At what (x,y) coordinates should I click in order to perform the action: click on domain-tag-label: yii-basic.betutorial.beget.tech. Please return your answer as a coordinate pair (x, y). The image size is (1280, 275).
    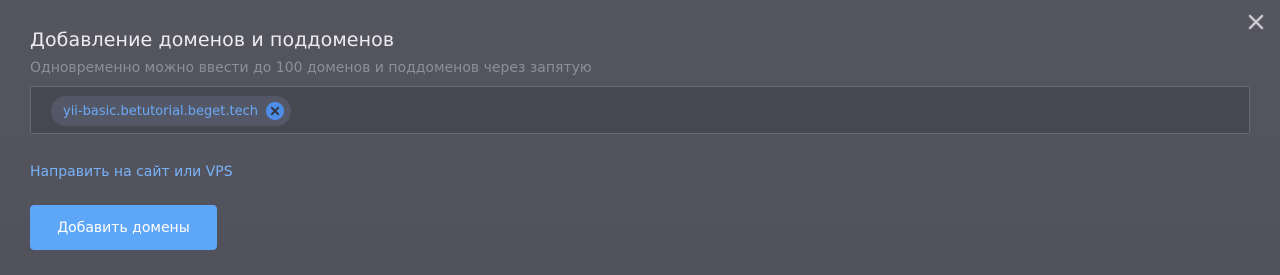
    Looking at the image, I should click on (161, 111).